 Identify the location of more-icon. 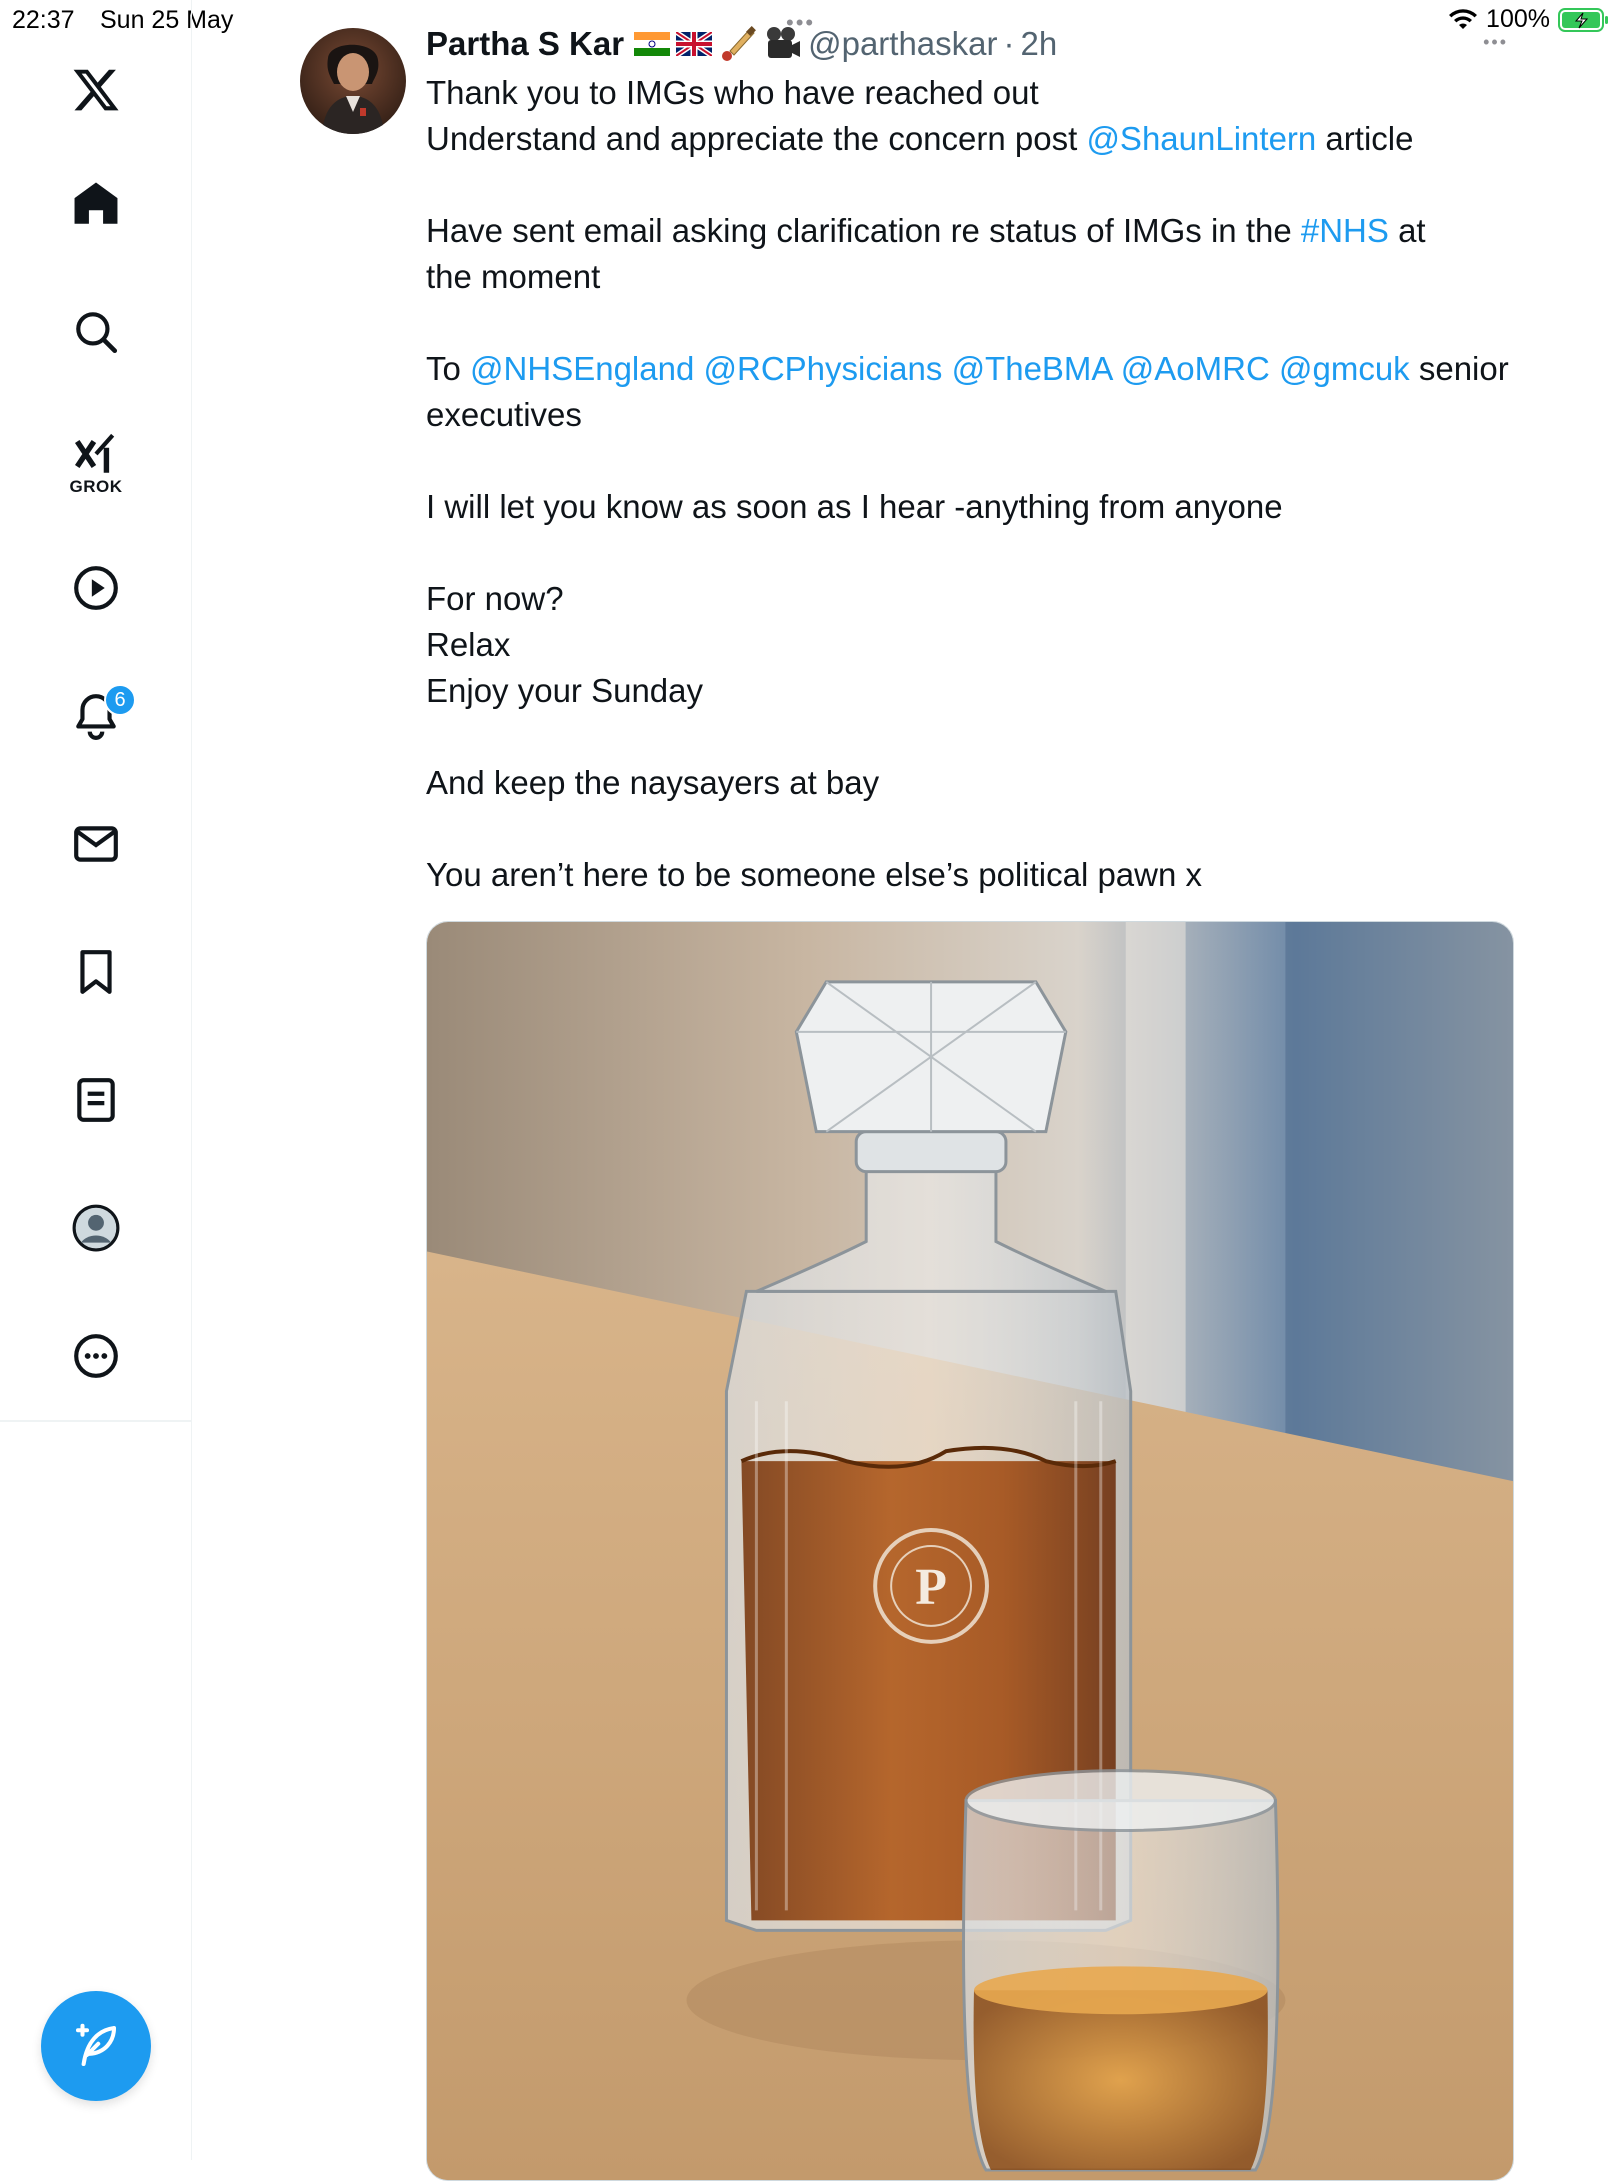
(96, 1356).